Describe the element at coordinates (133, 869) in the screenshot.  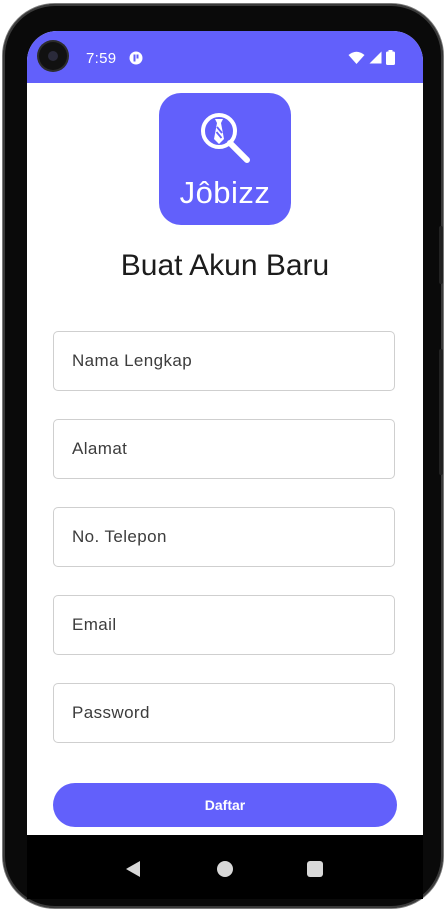
I see `back-icon` at that location.